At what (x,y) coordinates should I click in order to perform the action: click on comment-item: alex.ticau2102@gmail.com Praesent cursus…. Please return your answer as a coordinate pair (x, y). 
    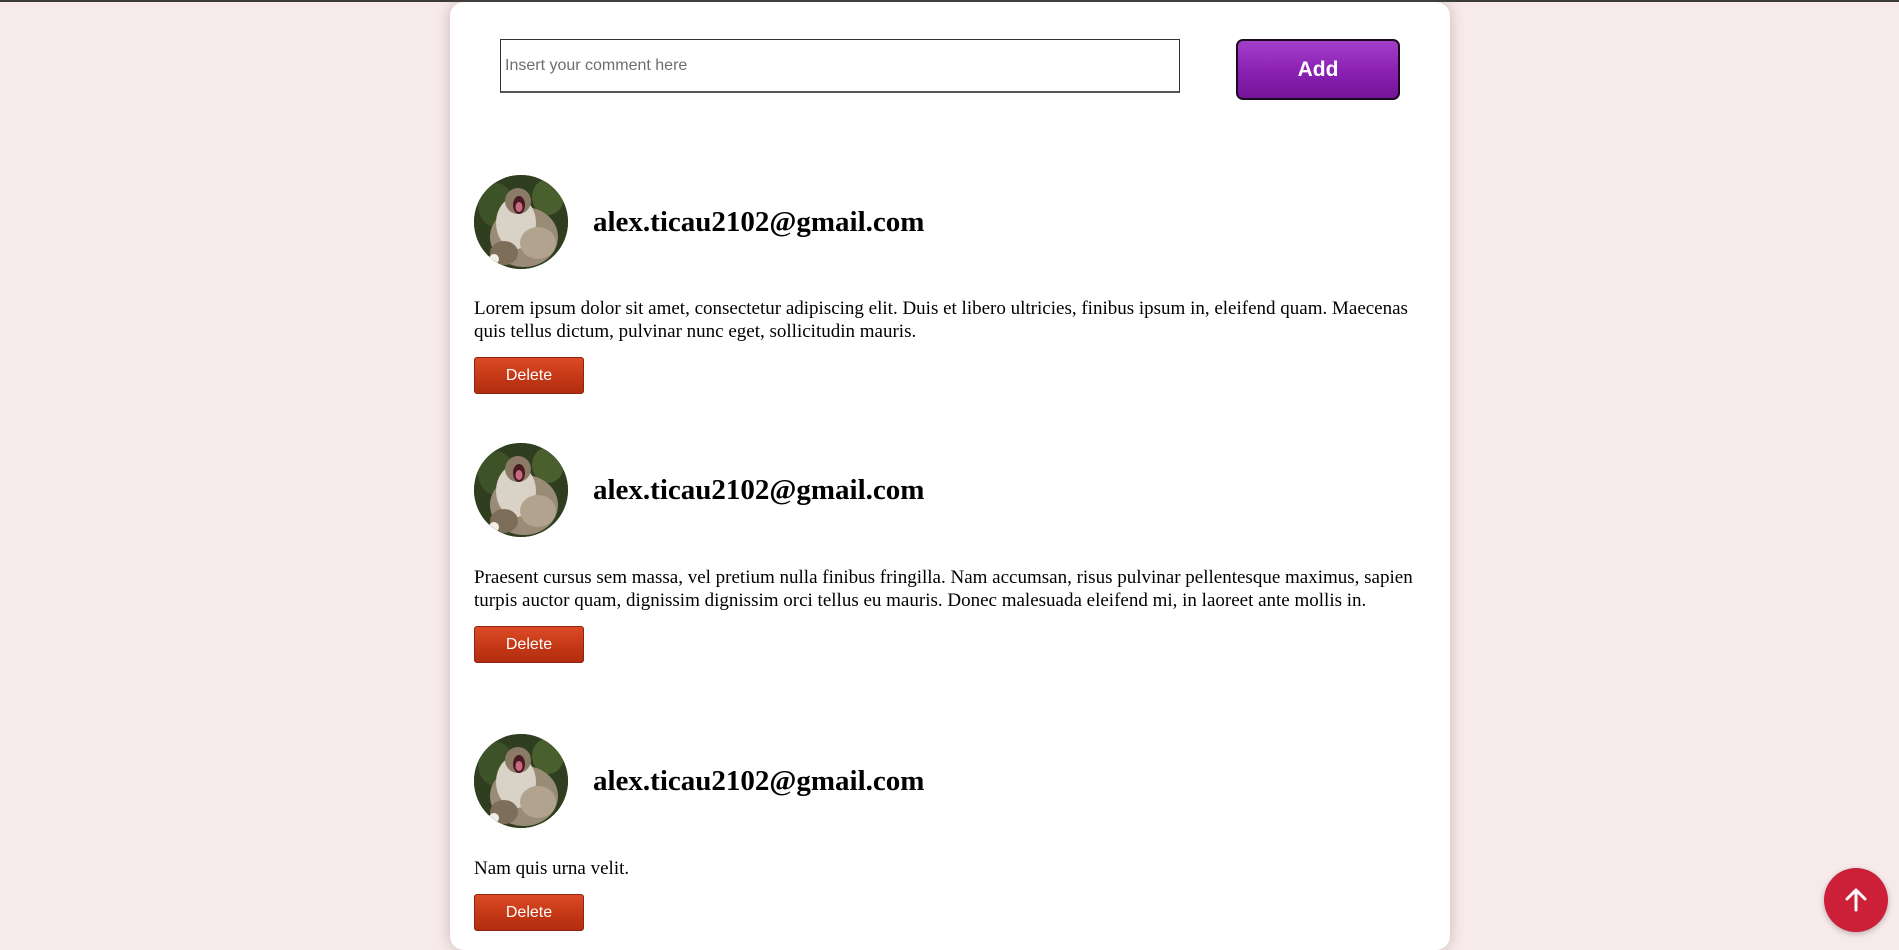
    Looking at the image, I should click on (954, 553).